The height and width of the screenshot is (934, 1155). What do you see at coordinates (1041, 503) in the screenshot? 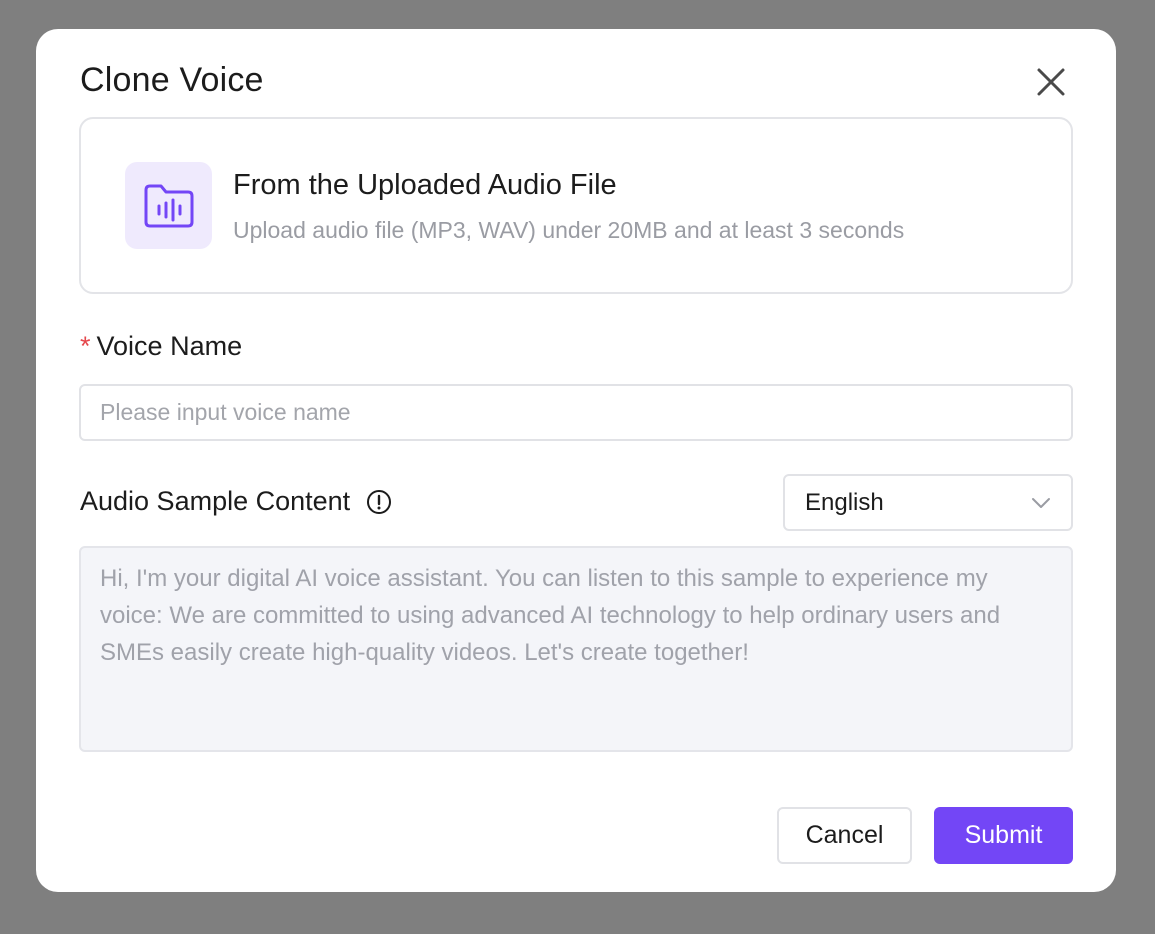
I see `chevron-down-icon` at bounding box center [1041, 503].